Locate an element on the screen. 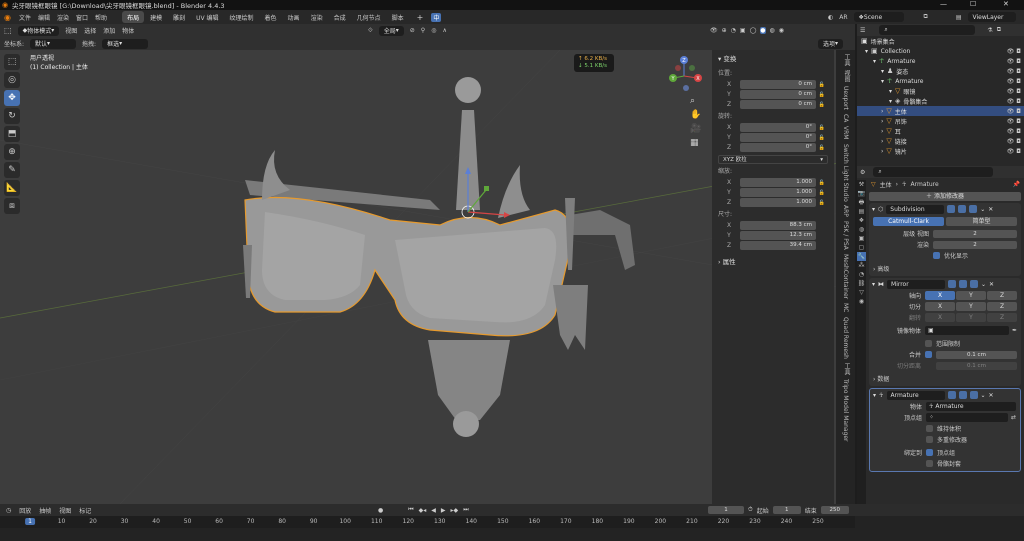 This screenshot has height=541, width=1024. start-frame-field: 1 is located at coordinates (786, 510).